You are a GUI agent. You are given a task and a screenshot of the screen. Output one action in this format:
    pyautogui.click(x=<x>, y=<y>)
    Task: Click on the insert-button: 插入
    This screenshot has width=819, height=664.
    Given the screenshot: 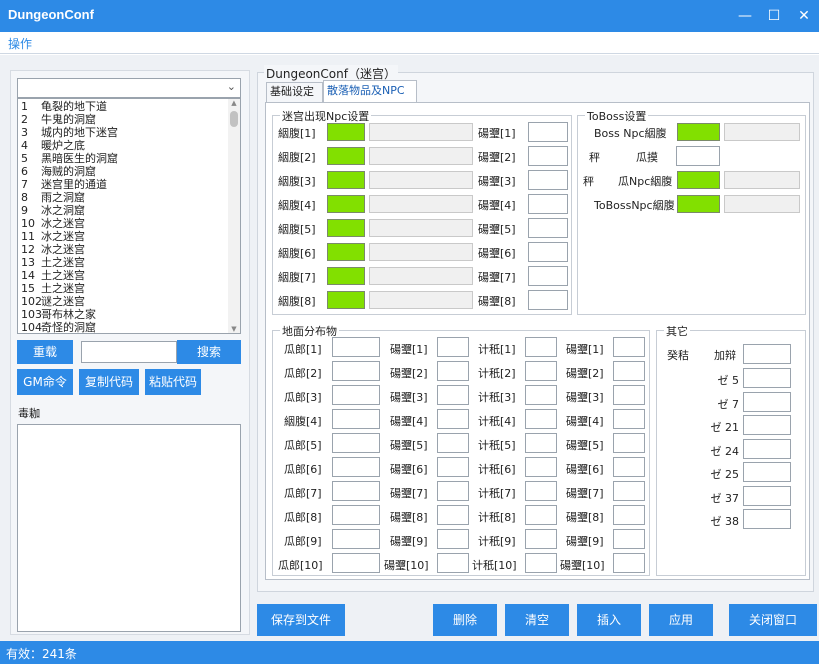 What is the action you would take?
    pyautogui.click(x=609, y=620)
    